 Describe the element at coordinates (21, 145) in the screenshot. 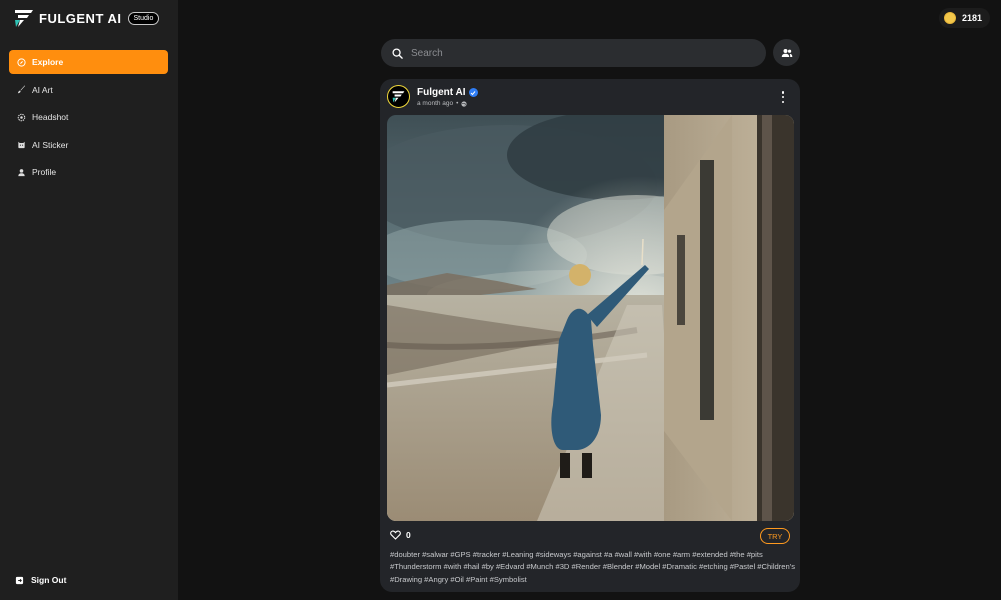

I see `sticker-icon` at that location.